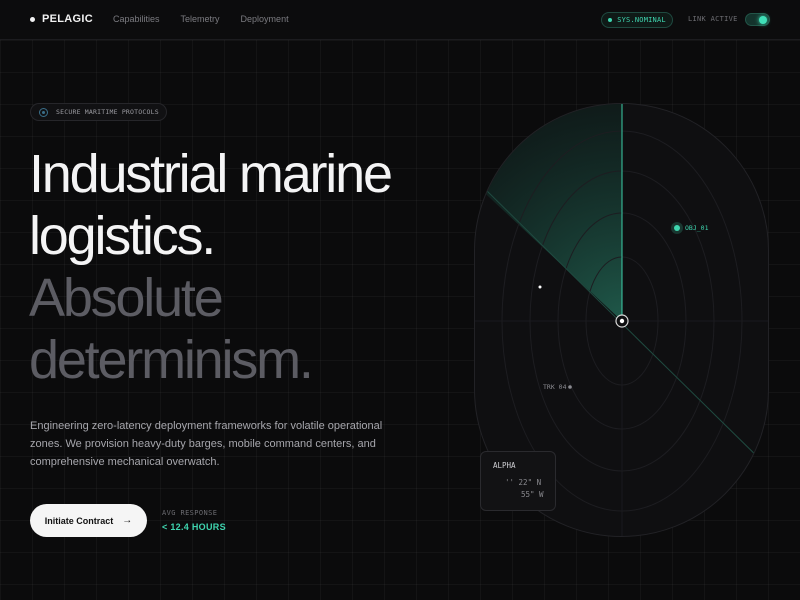  Describe the element at coordinates (641, 20) in the screenshot. I see `system-status-text: SYS.NOMINAL` at that location.